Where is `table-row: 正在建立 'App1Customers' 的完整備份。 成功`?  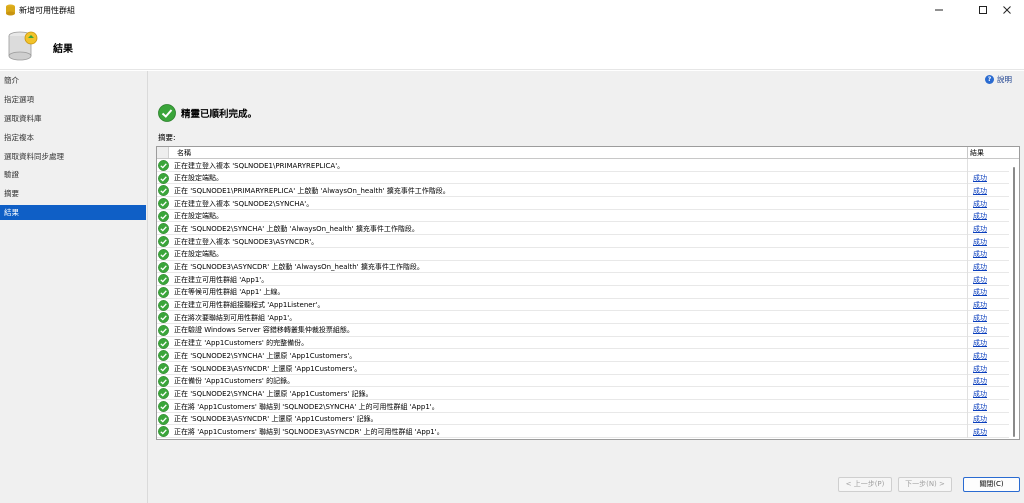 table-row: 正在建立 'App1Customers' 的完整備份。 成功 is located at coordinates (583, 343).